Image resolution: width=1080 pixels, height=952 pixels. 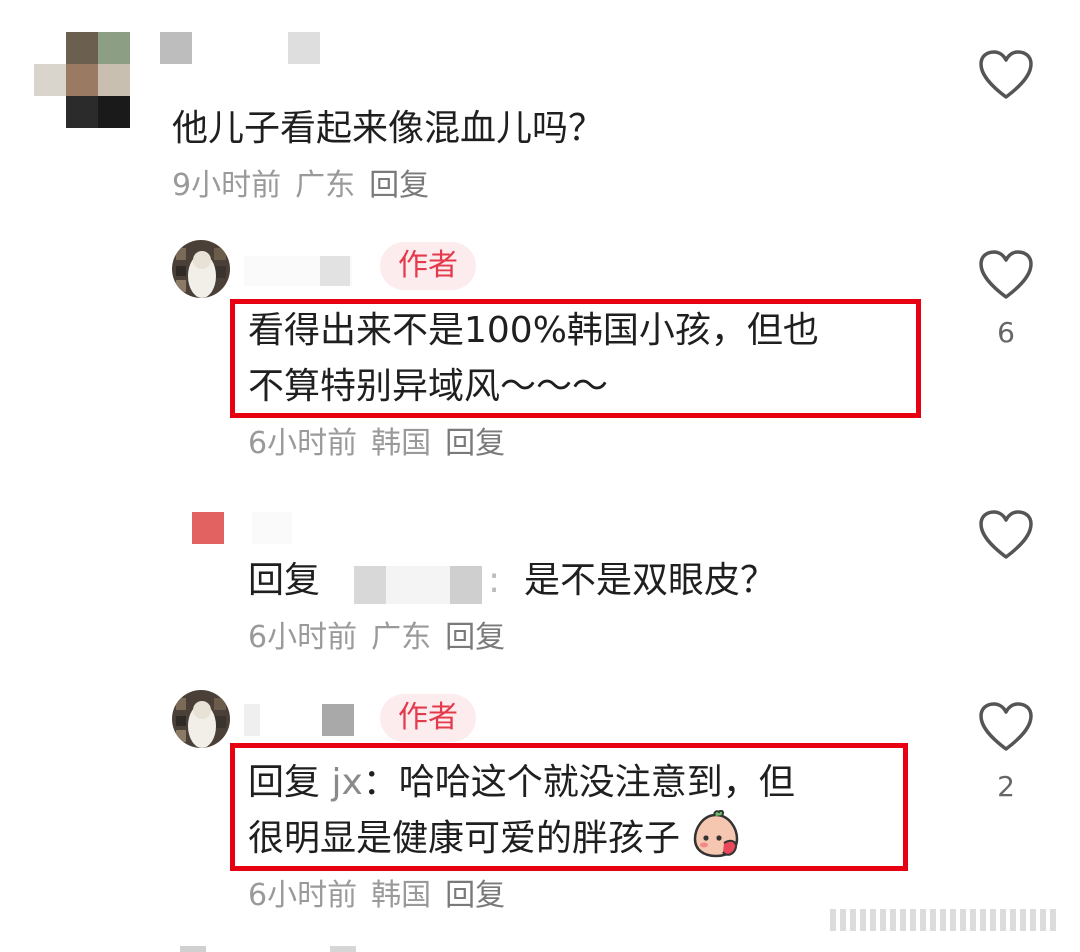 I want to click on comment-text-rest: ：哈哈这个就没注意到，但, so click(x=578, y=782).